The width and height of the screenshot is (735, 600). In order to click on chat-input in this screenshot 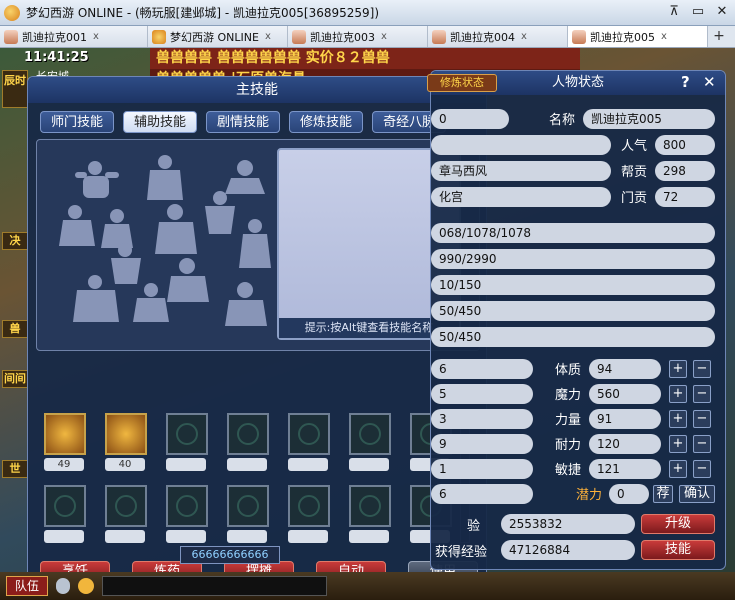, I will do `click(214, 586)`.